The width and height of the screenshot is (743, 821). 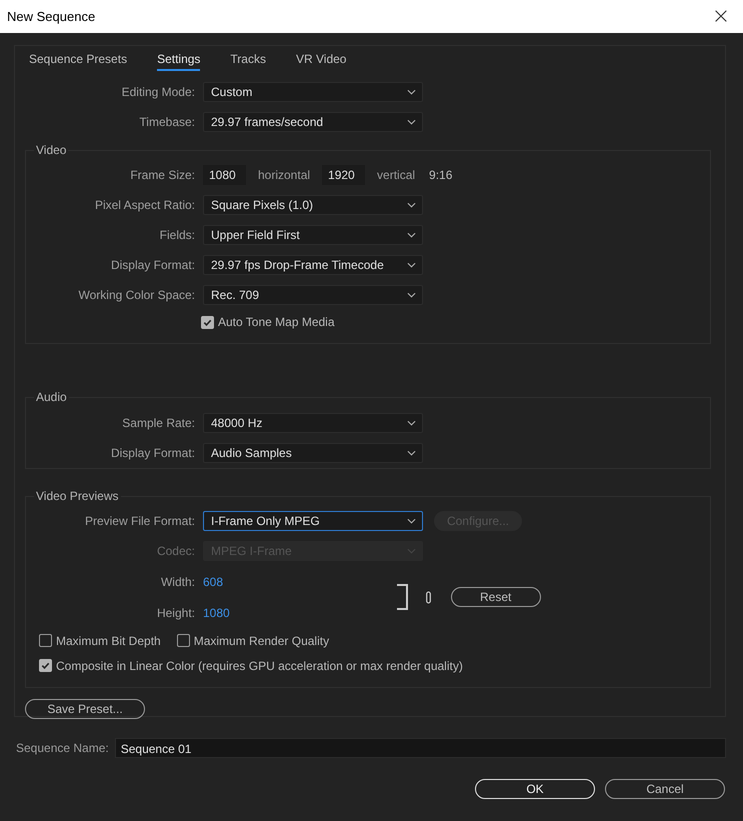 What do you see at coordinates (313, 122) in the screenshot?
I see `dropdown: 29.97 frames/second` at bounding box center [313, 122].